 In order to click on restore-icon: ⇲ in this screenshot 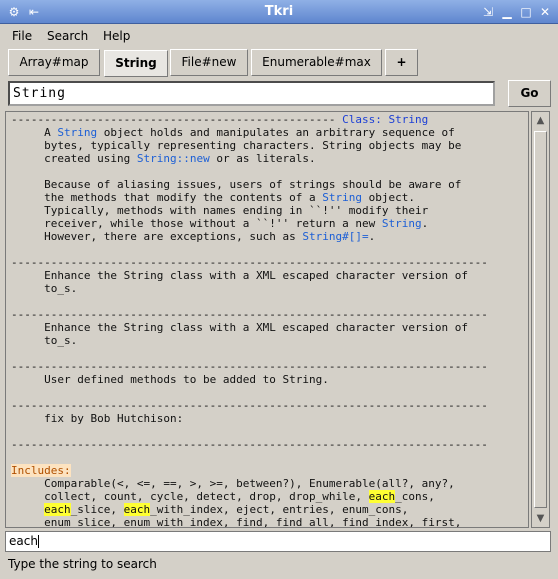, I will do `click(488, 12)`.